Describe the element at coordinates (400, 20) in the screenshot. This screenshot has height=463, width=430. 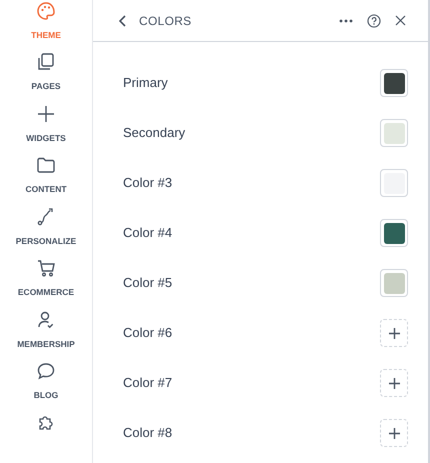
I see `close-icon` at that location.